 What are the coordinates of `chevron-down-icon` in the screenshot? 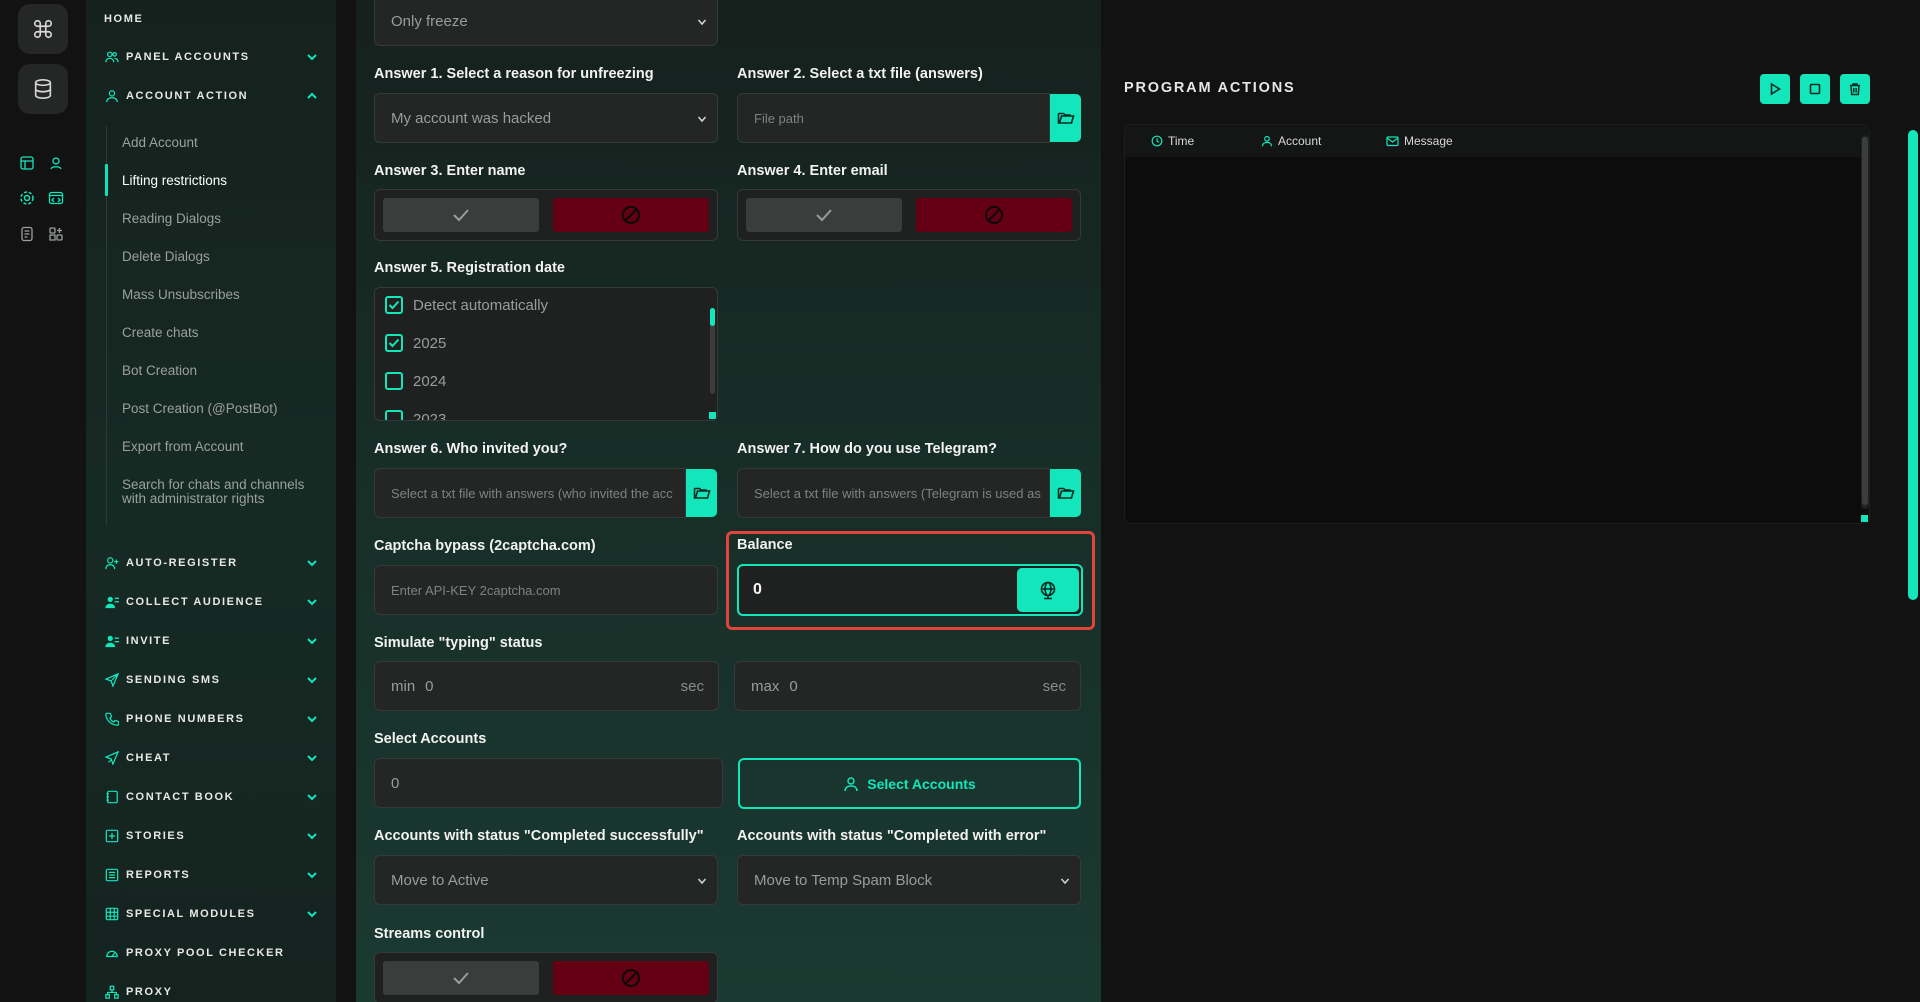 It's located at (312, 602).